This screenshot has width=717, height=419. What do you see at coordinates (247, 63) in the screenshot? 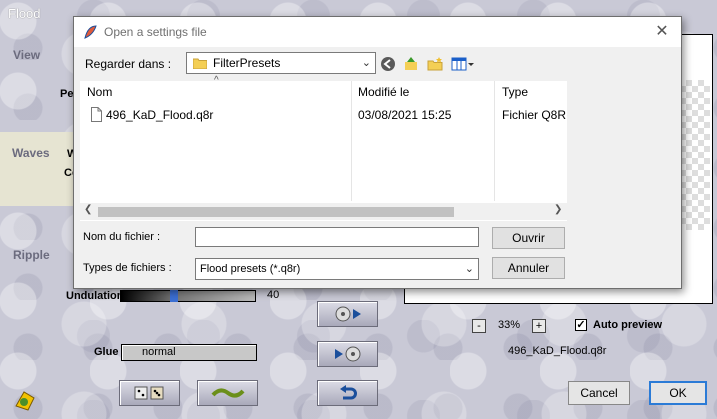
I see `look-in-value: FilterPresets` at bounding box center [247, 63].